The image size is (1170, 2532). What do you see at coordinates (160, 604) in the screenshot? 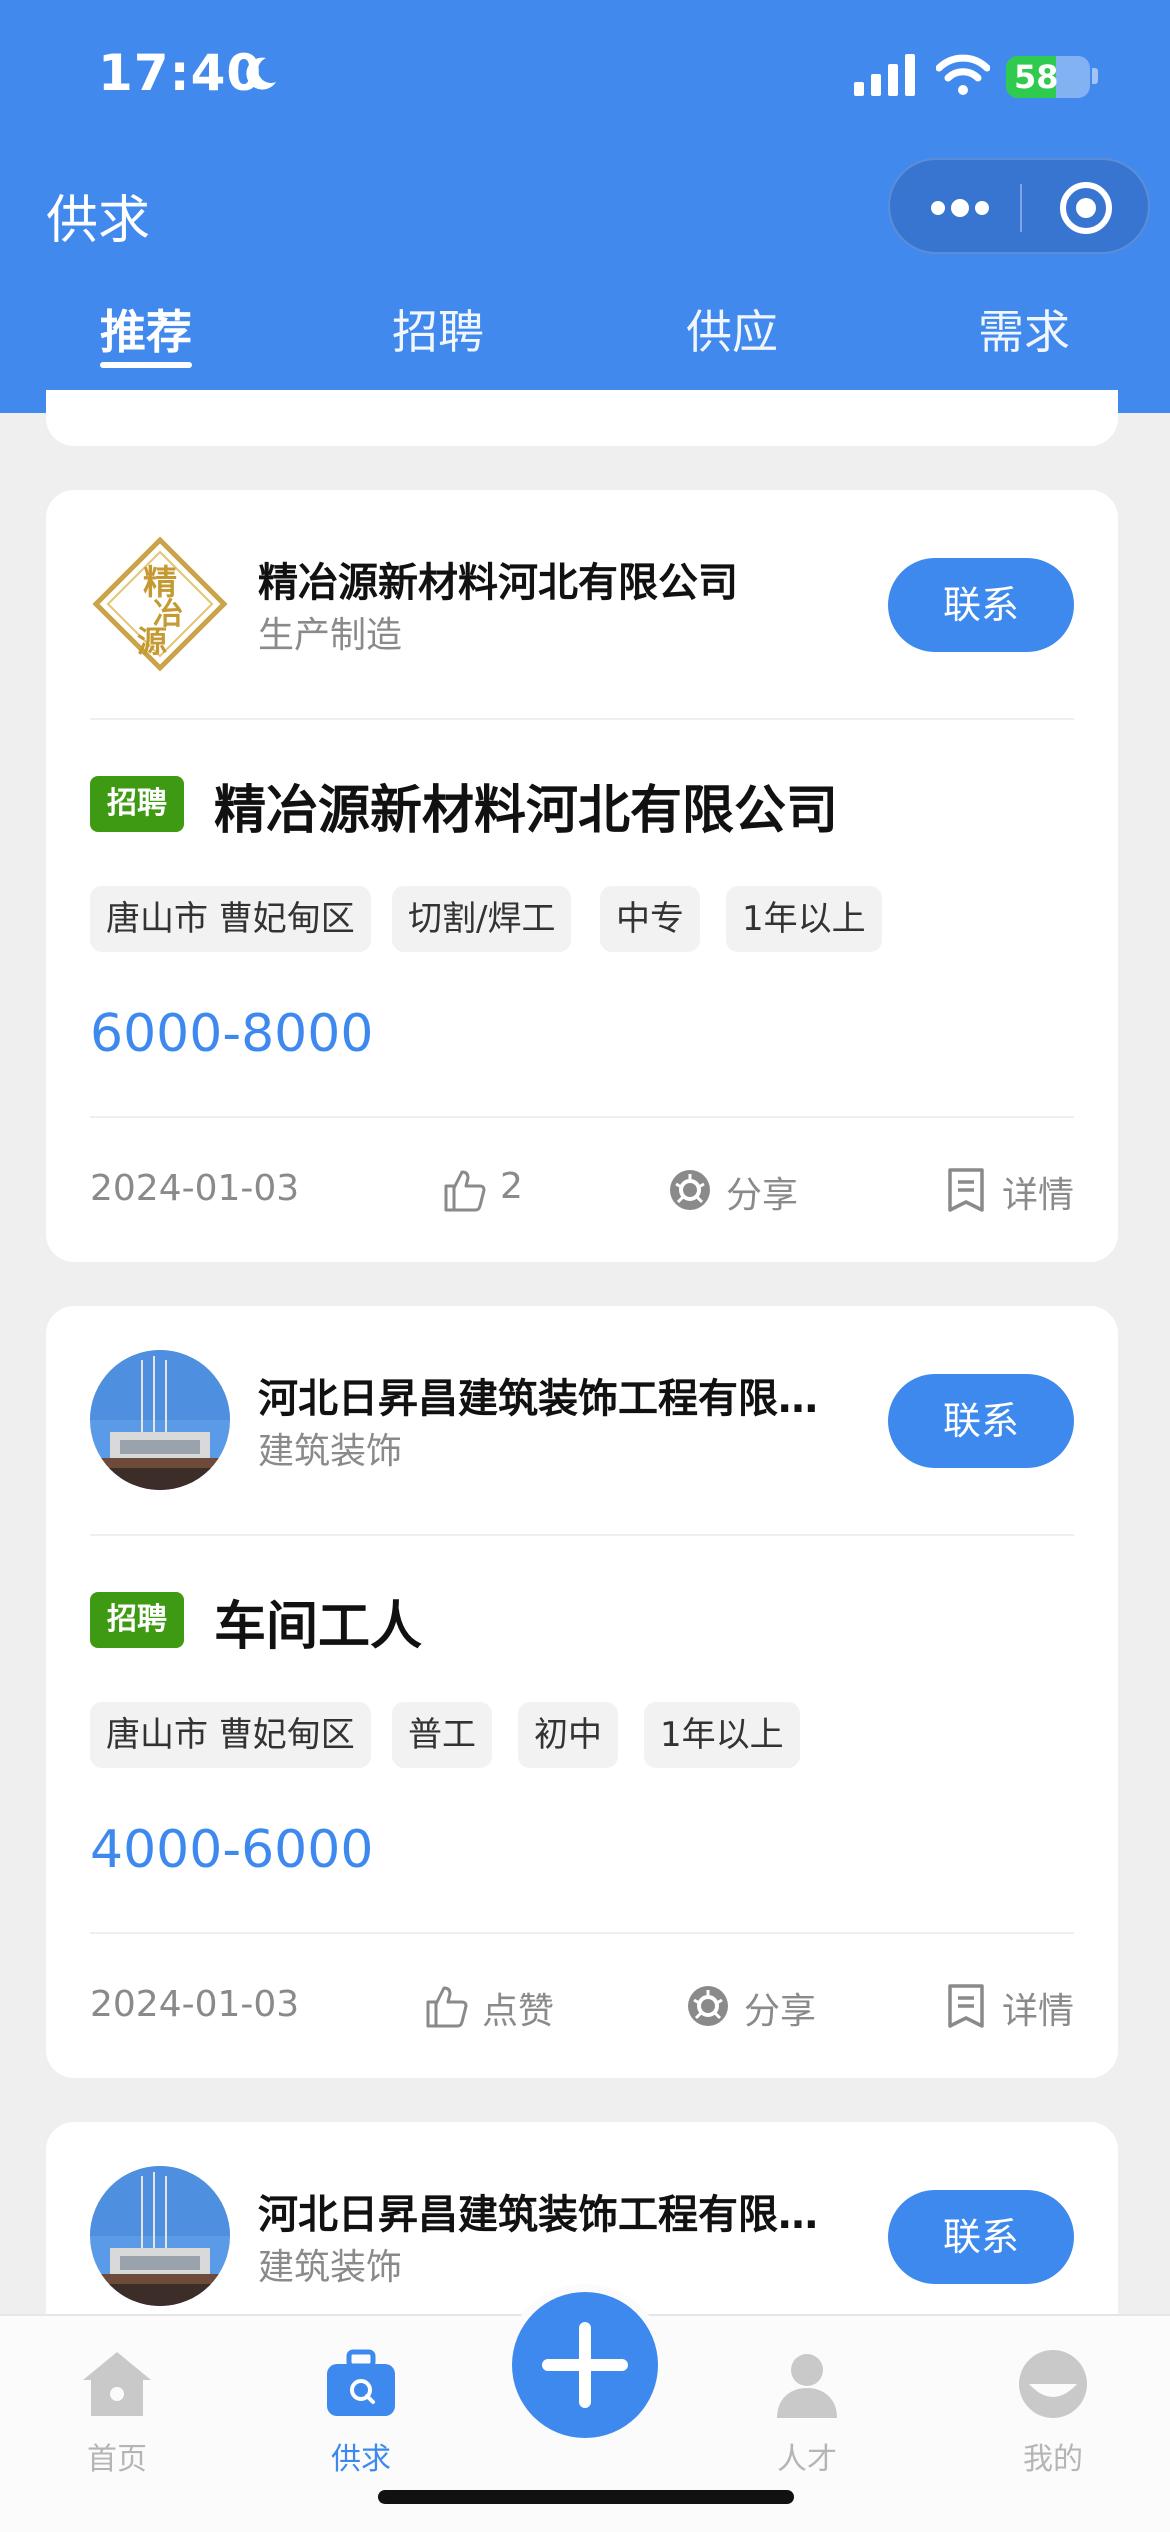
I see `company-logo: 精 冶 源` at bounding box center [160, 604].